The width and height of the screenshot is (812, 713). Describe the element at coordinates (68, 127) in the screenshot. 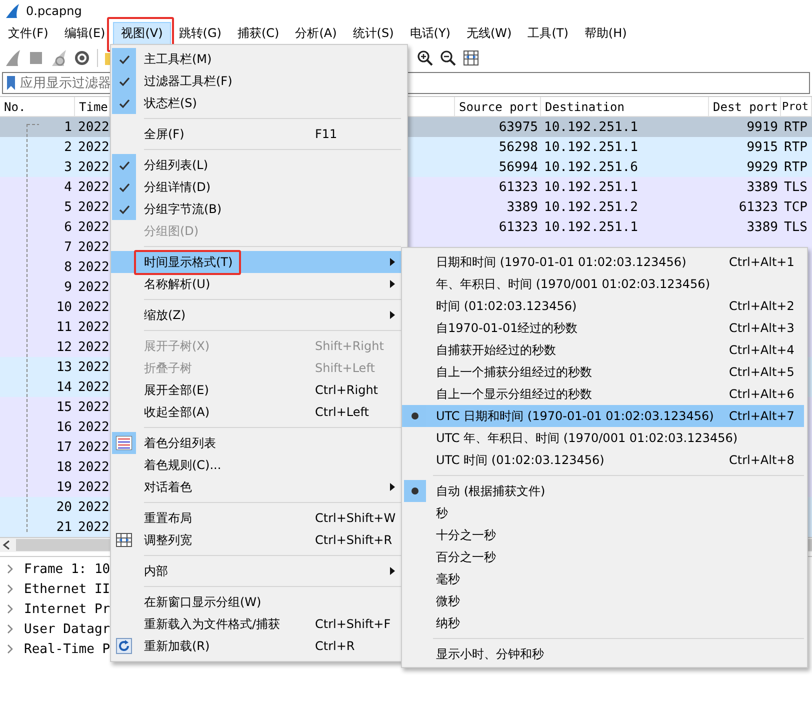

I see `table-cell-text: 1` at that location.